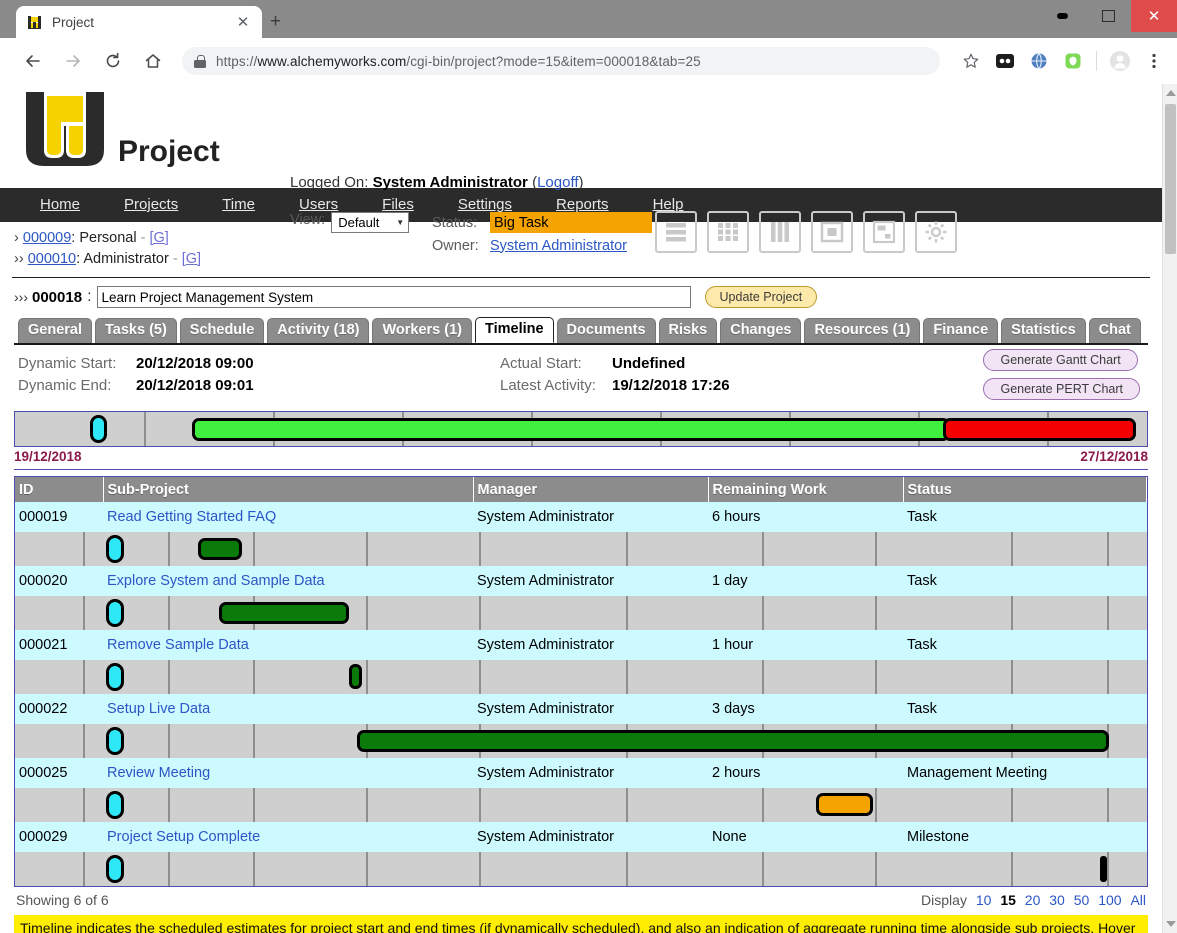  I want to click on browser-menu-icon, so click(1154, 61).